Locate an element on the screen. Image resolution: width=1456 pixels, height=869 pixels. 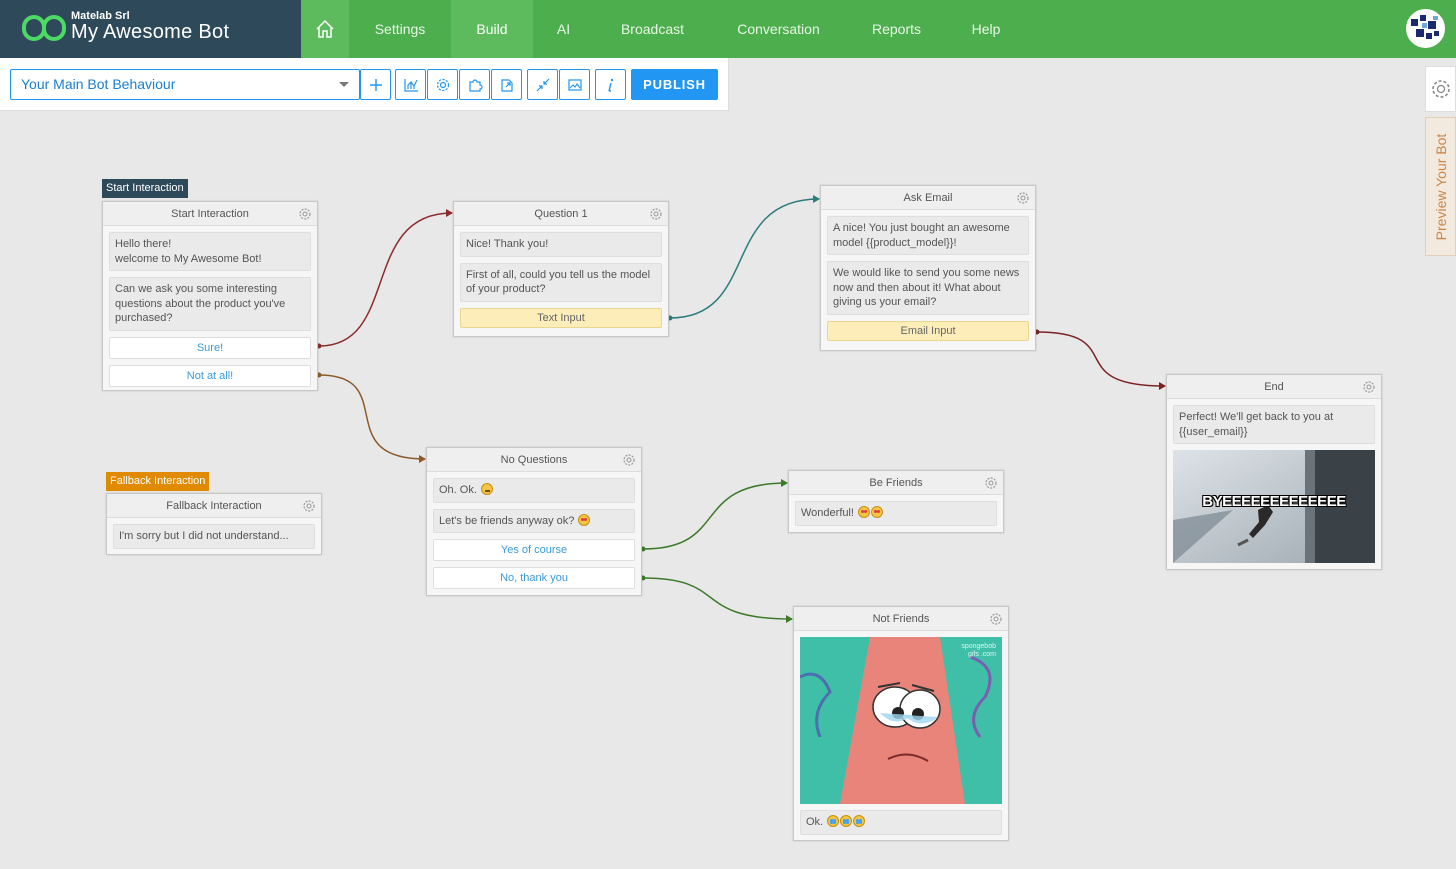
nav-help: Help is located at coordinates (986, 29).